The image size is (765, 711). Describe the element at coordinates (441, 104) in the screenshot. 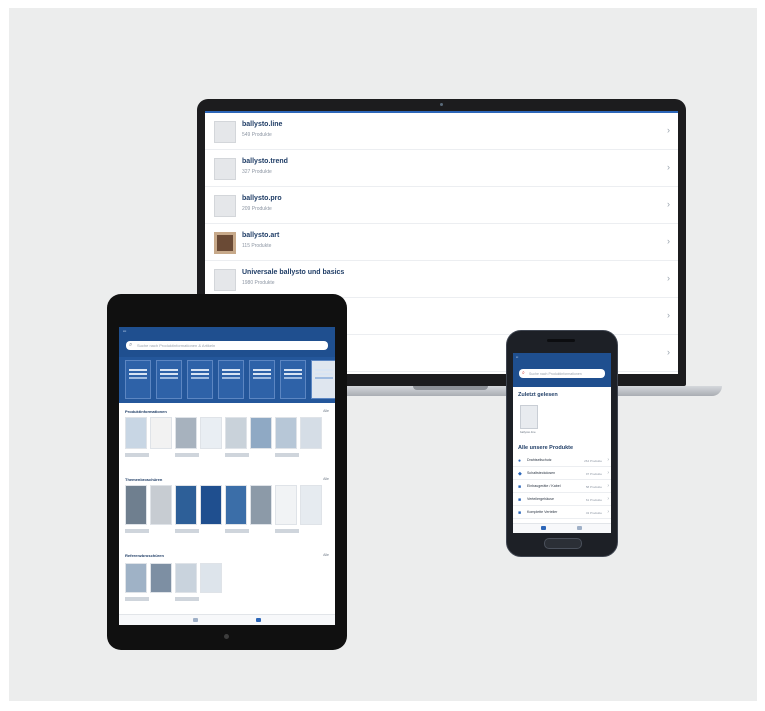

I see `laptop-camera` at that location.